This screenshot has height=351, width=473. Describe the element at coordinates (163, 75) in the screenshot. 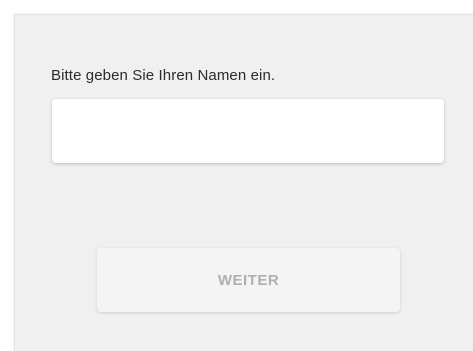

I see `name-prompt-label: Bitte geben Sie Ihren Namen ein.` at that location.